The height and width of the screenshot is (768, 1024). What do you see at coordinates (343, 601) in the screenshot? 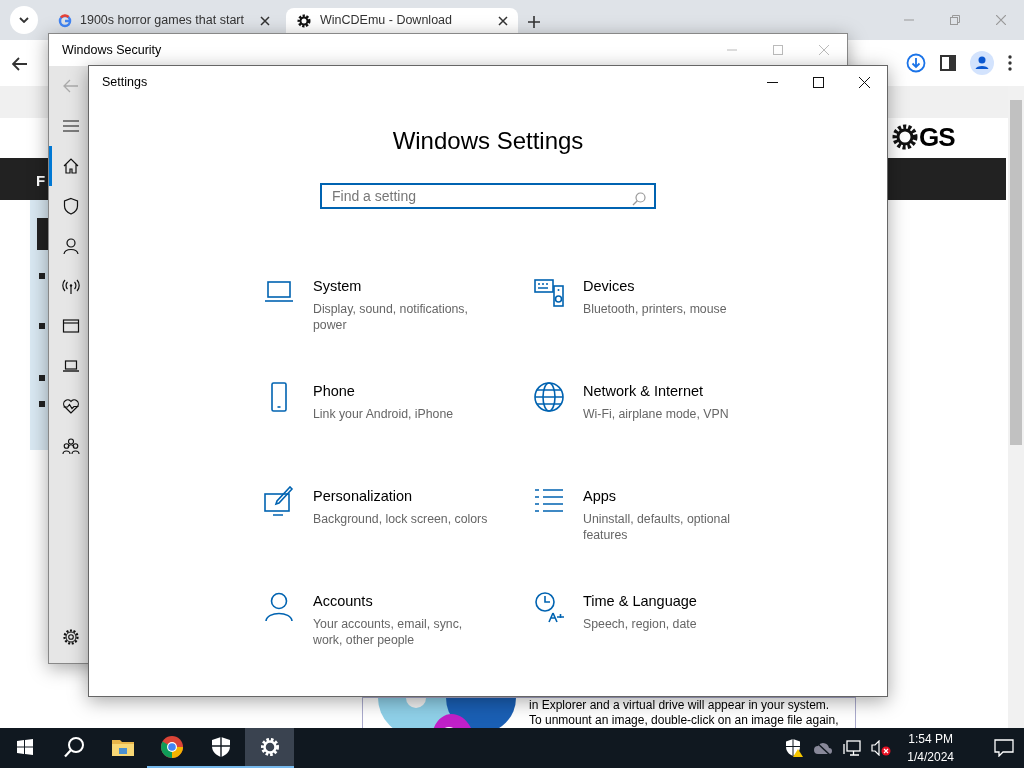
I see `category-name: Accounts` at bounding box center [343, 601].